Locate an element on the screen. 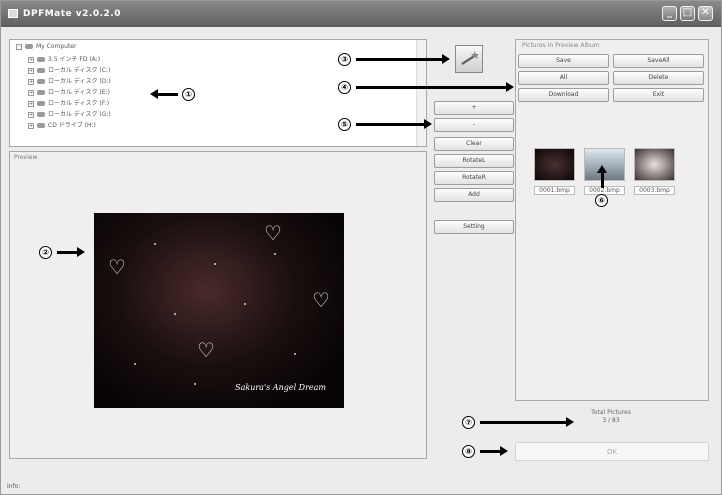 The image size is (722, 495). tree-item-drive: + ローカル ディスク (E:) is located at coordinates (69, 91).